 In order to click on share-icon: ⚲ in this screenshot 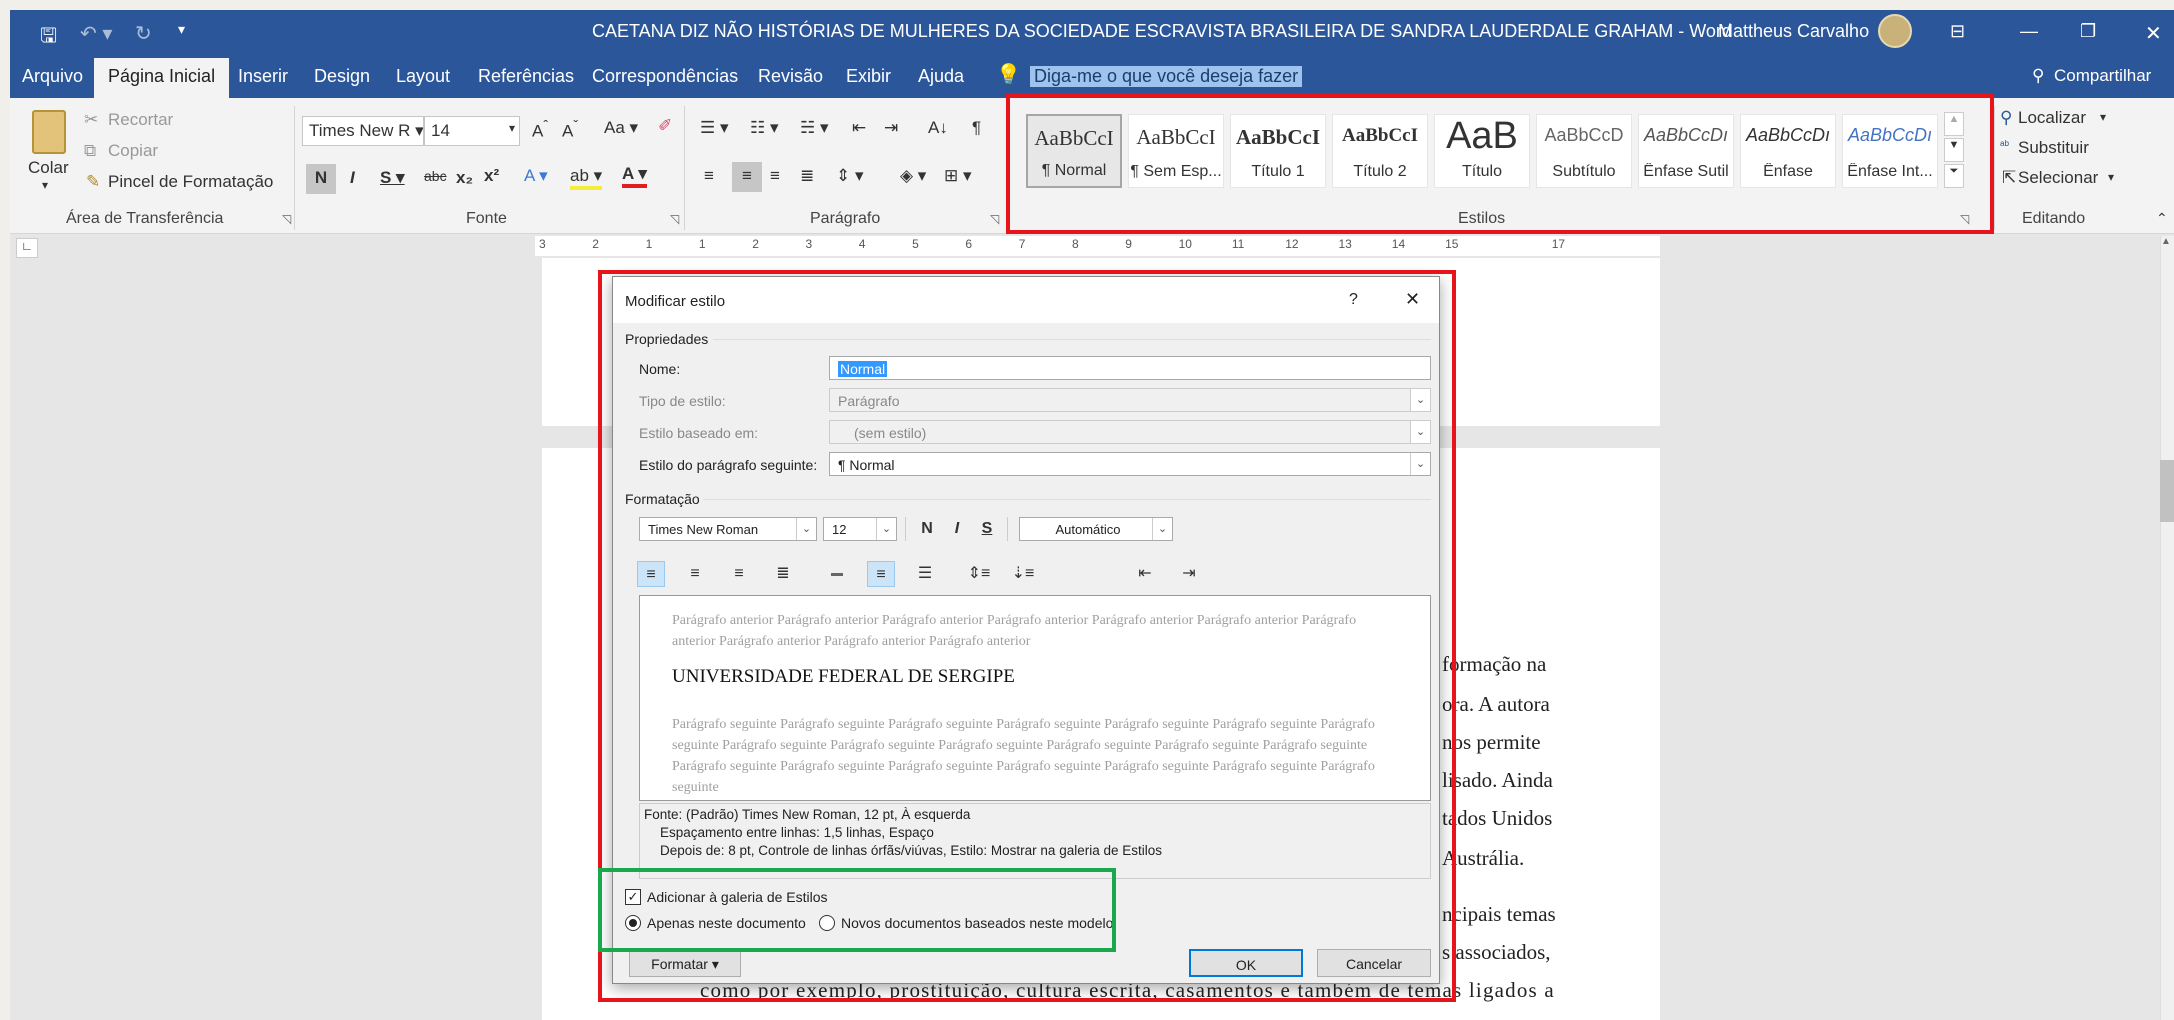, I will do `click(2038, 76)`.